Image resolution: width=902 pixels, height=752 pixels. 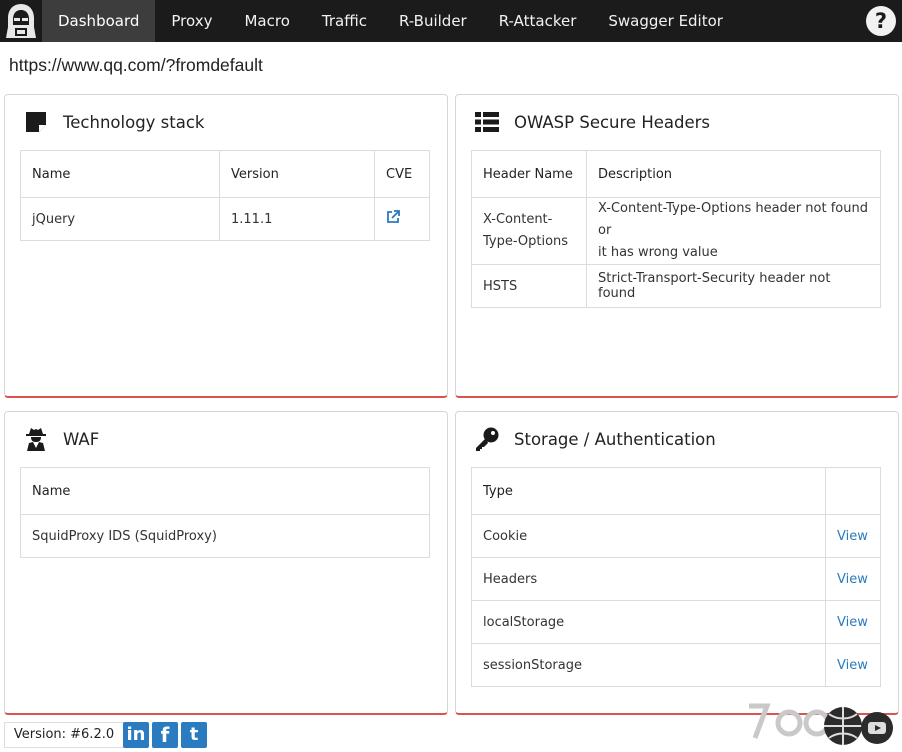 I want to click on storage-type: sessionStorage, so click(x=648, y=665).